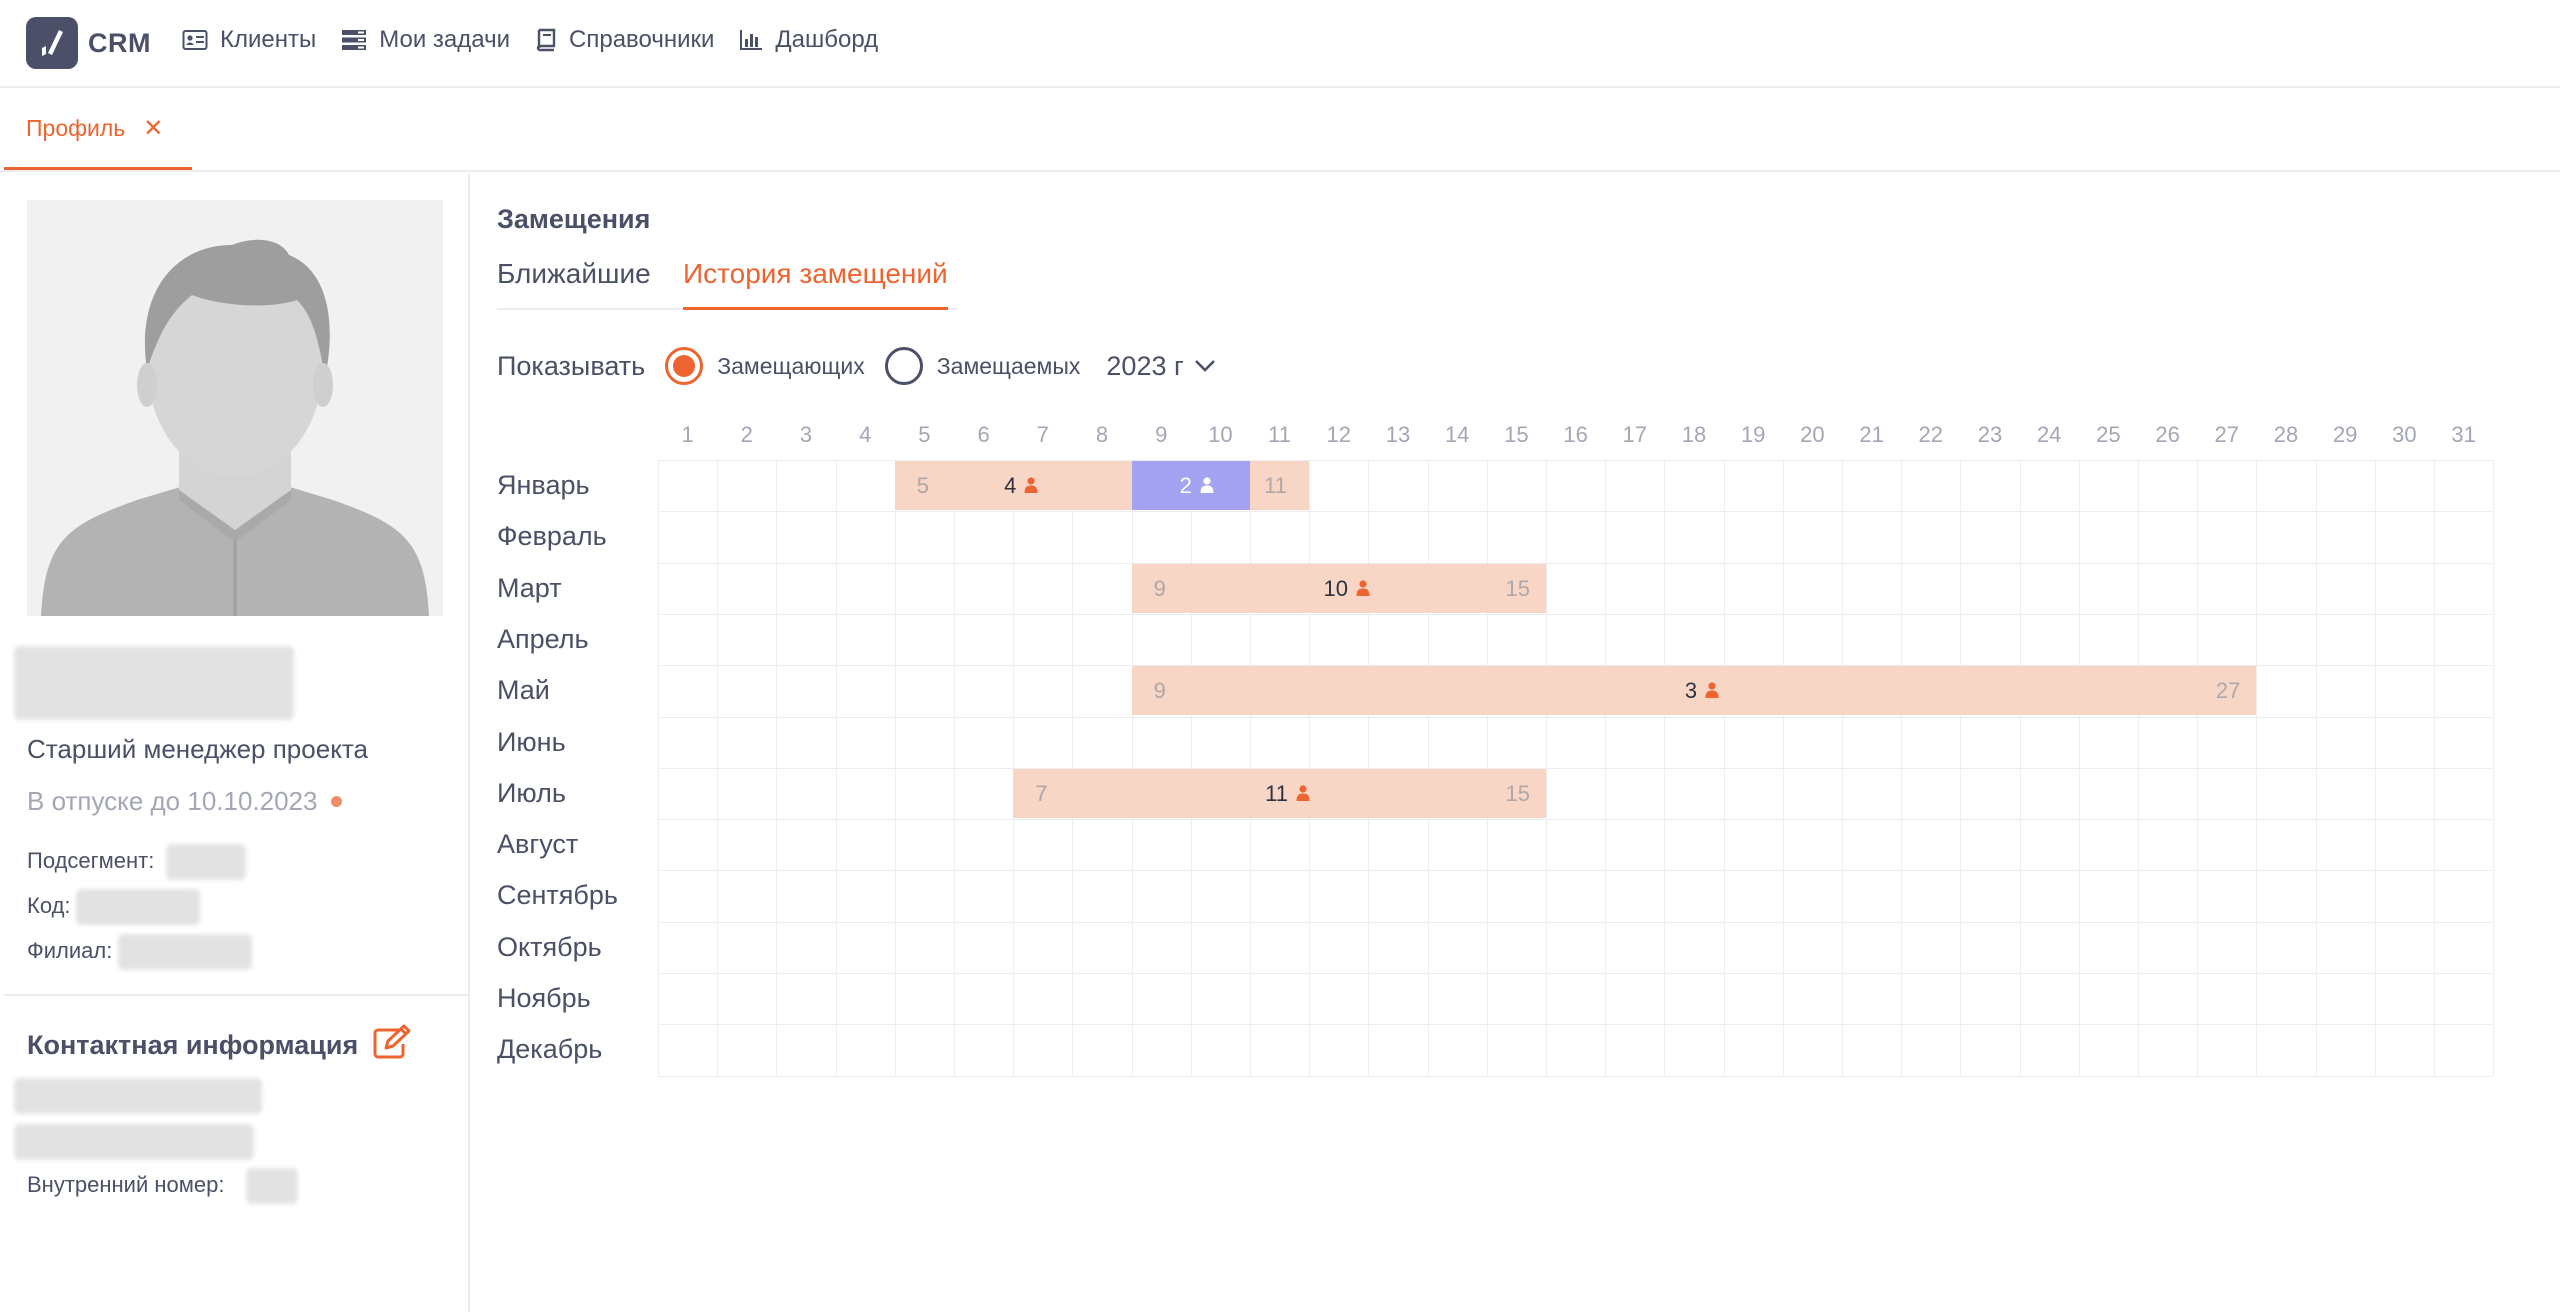 This screenshot has height=1312, width=2560. I want to click on internal-number-redacted, so click(272, 1186).